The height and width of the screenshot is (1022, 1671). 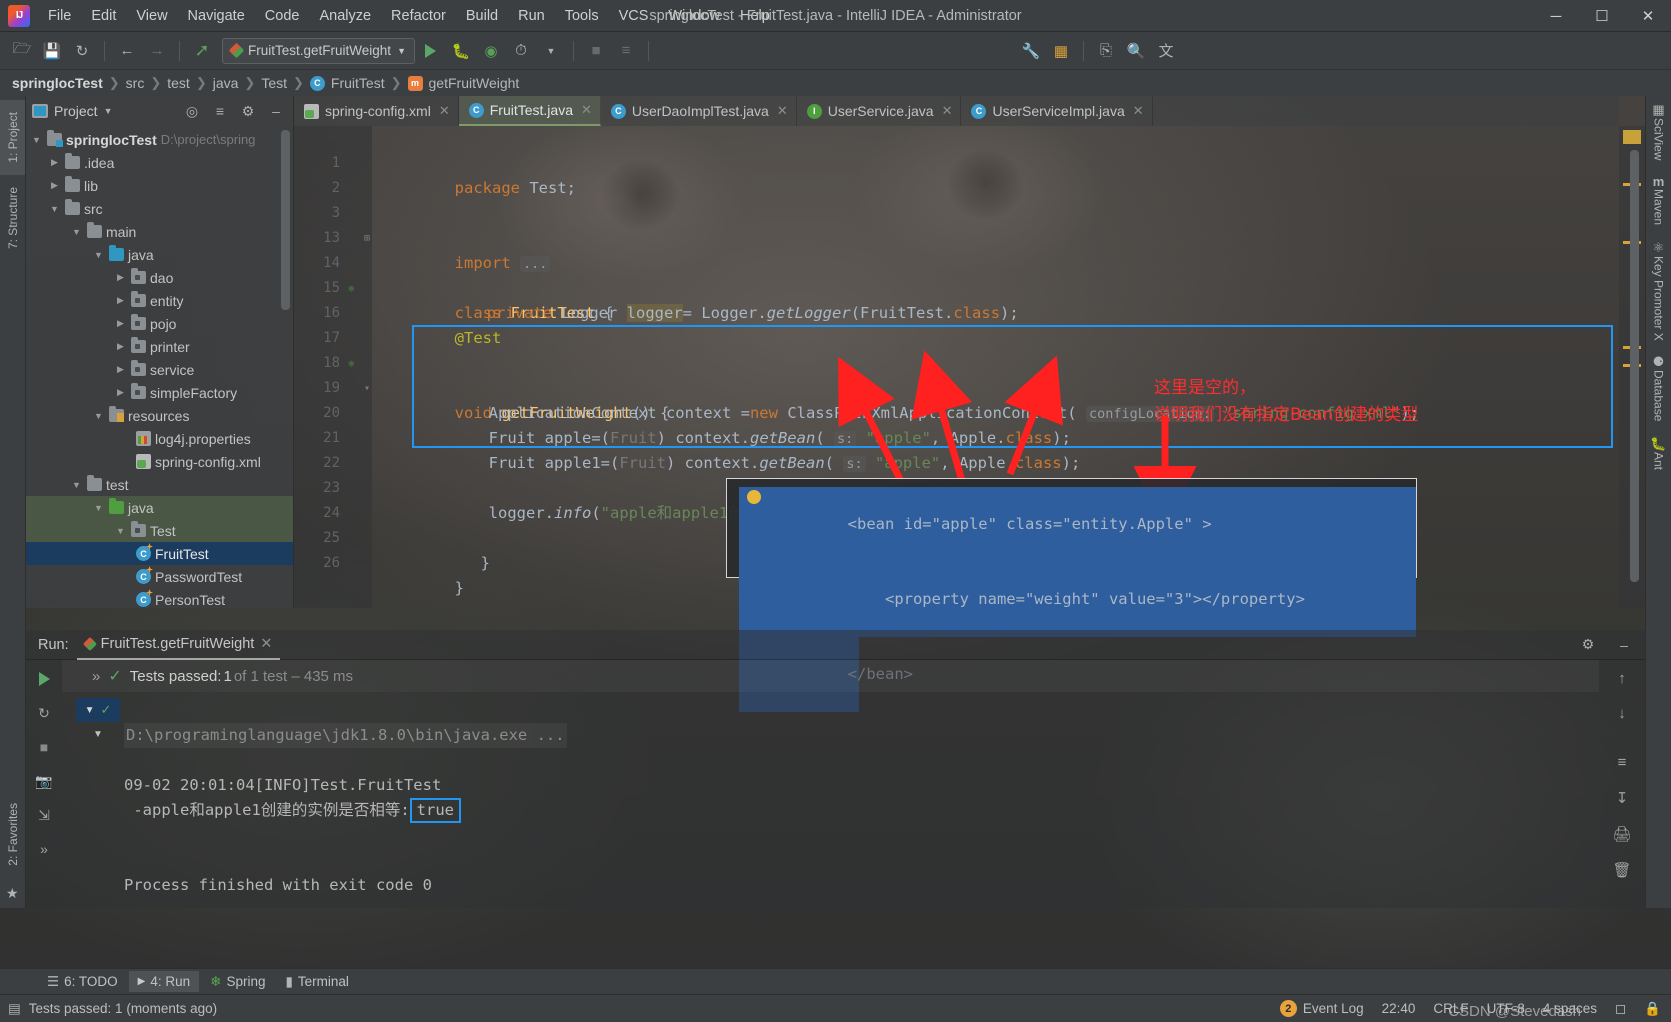 What do you see at coordinates (159, 392) in the screenshot?
I see `tree-item-simplefactory: ▶ simpleFactory` at bounding box center [159, 392].